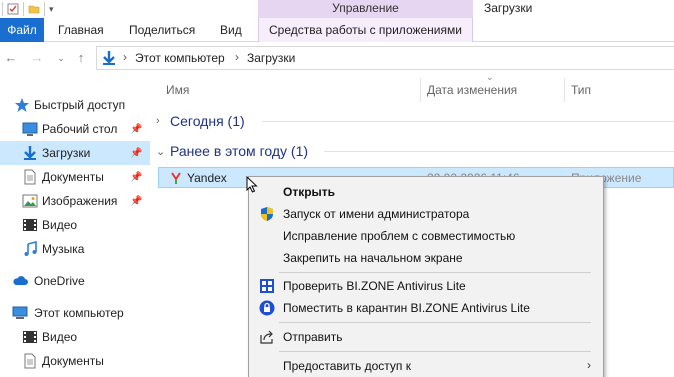 This screenshot has height=377, width=674. I want to click on pictures-icon, so click(30, 201).